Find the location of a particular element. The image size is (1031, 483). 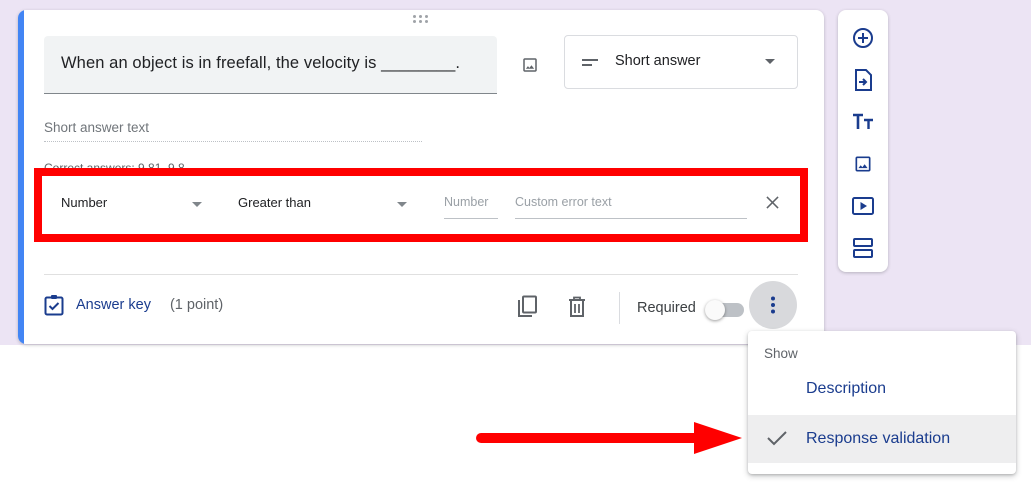

side-toolbar is located at coordinates (863, 141).